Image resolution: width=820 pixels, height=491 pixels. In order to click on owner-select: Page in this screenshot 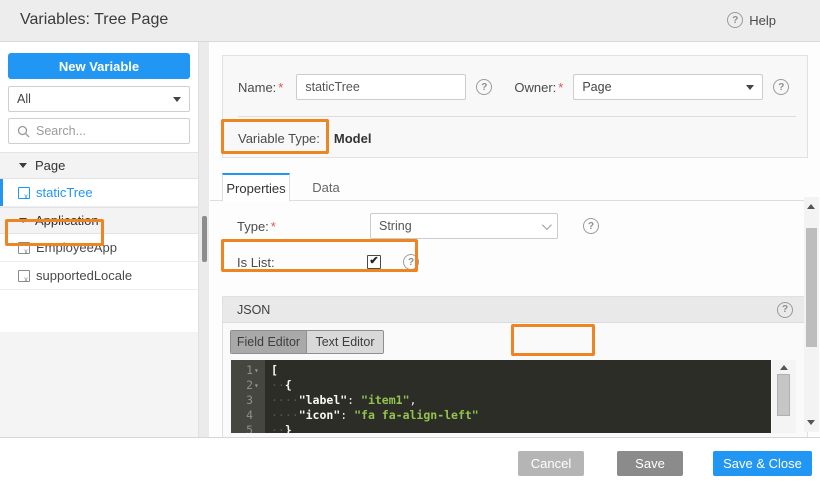, I will do `click(668, 87)`.